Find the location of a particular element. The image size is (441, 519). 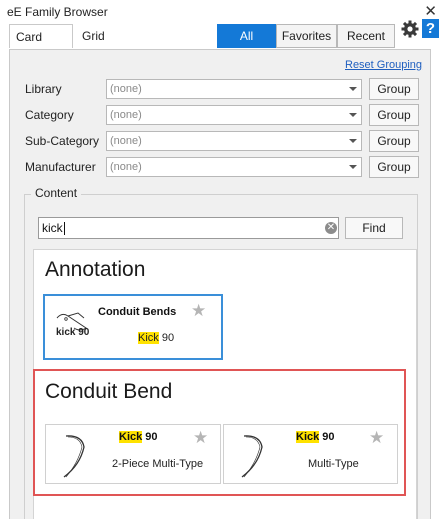

filter-recent-button: Recent is located at coordinates (366, 36).